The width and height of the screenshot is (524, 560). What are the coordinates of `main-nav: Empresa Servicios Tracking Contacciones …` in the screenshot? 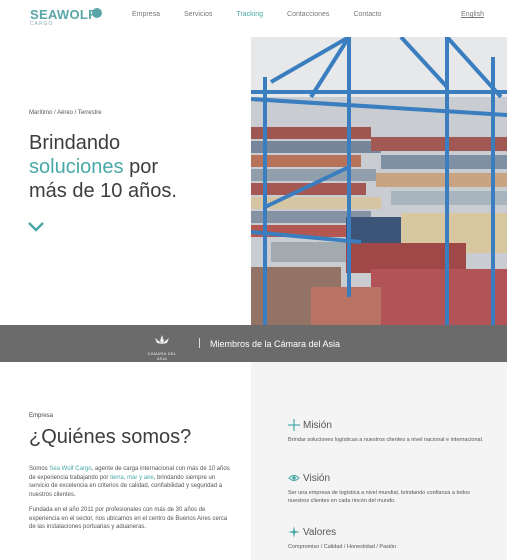 It's located at (268, 14).